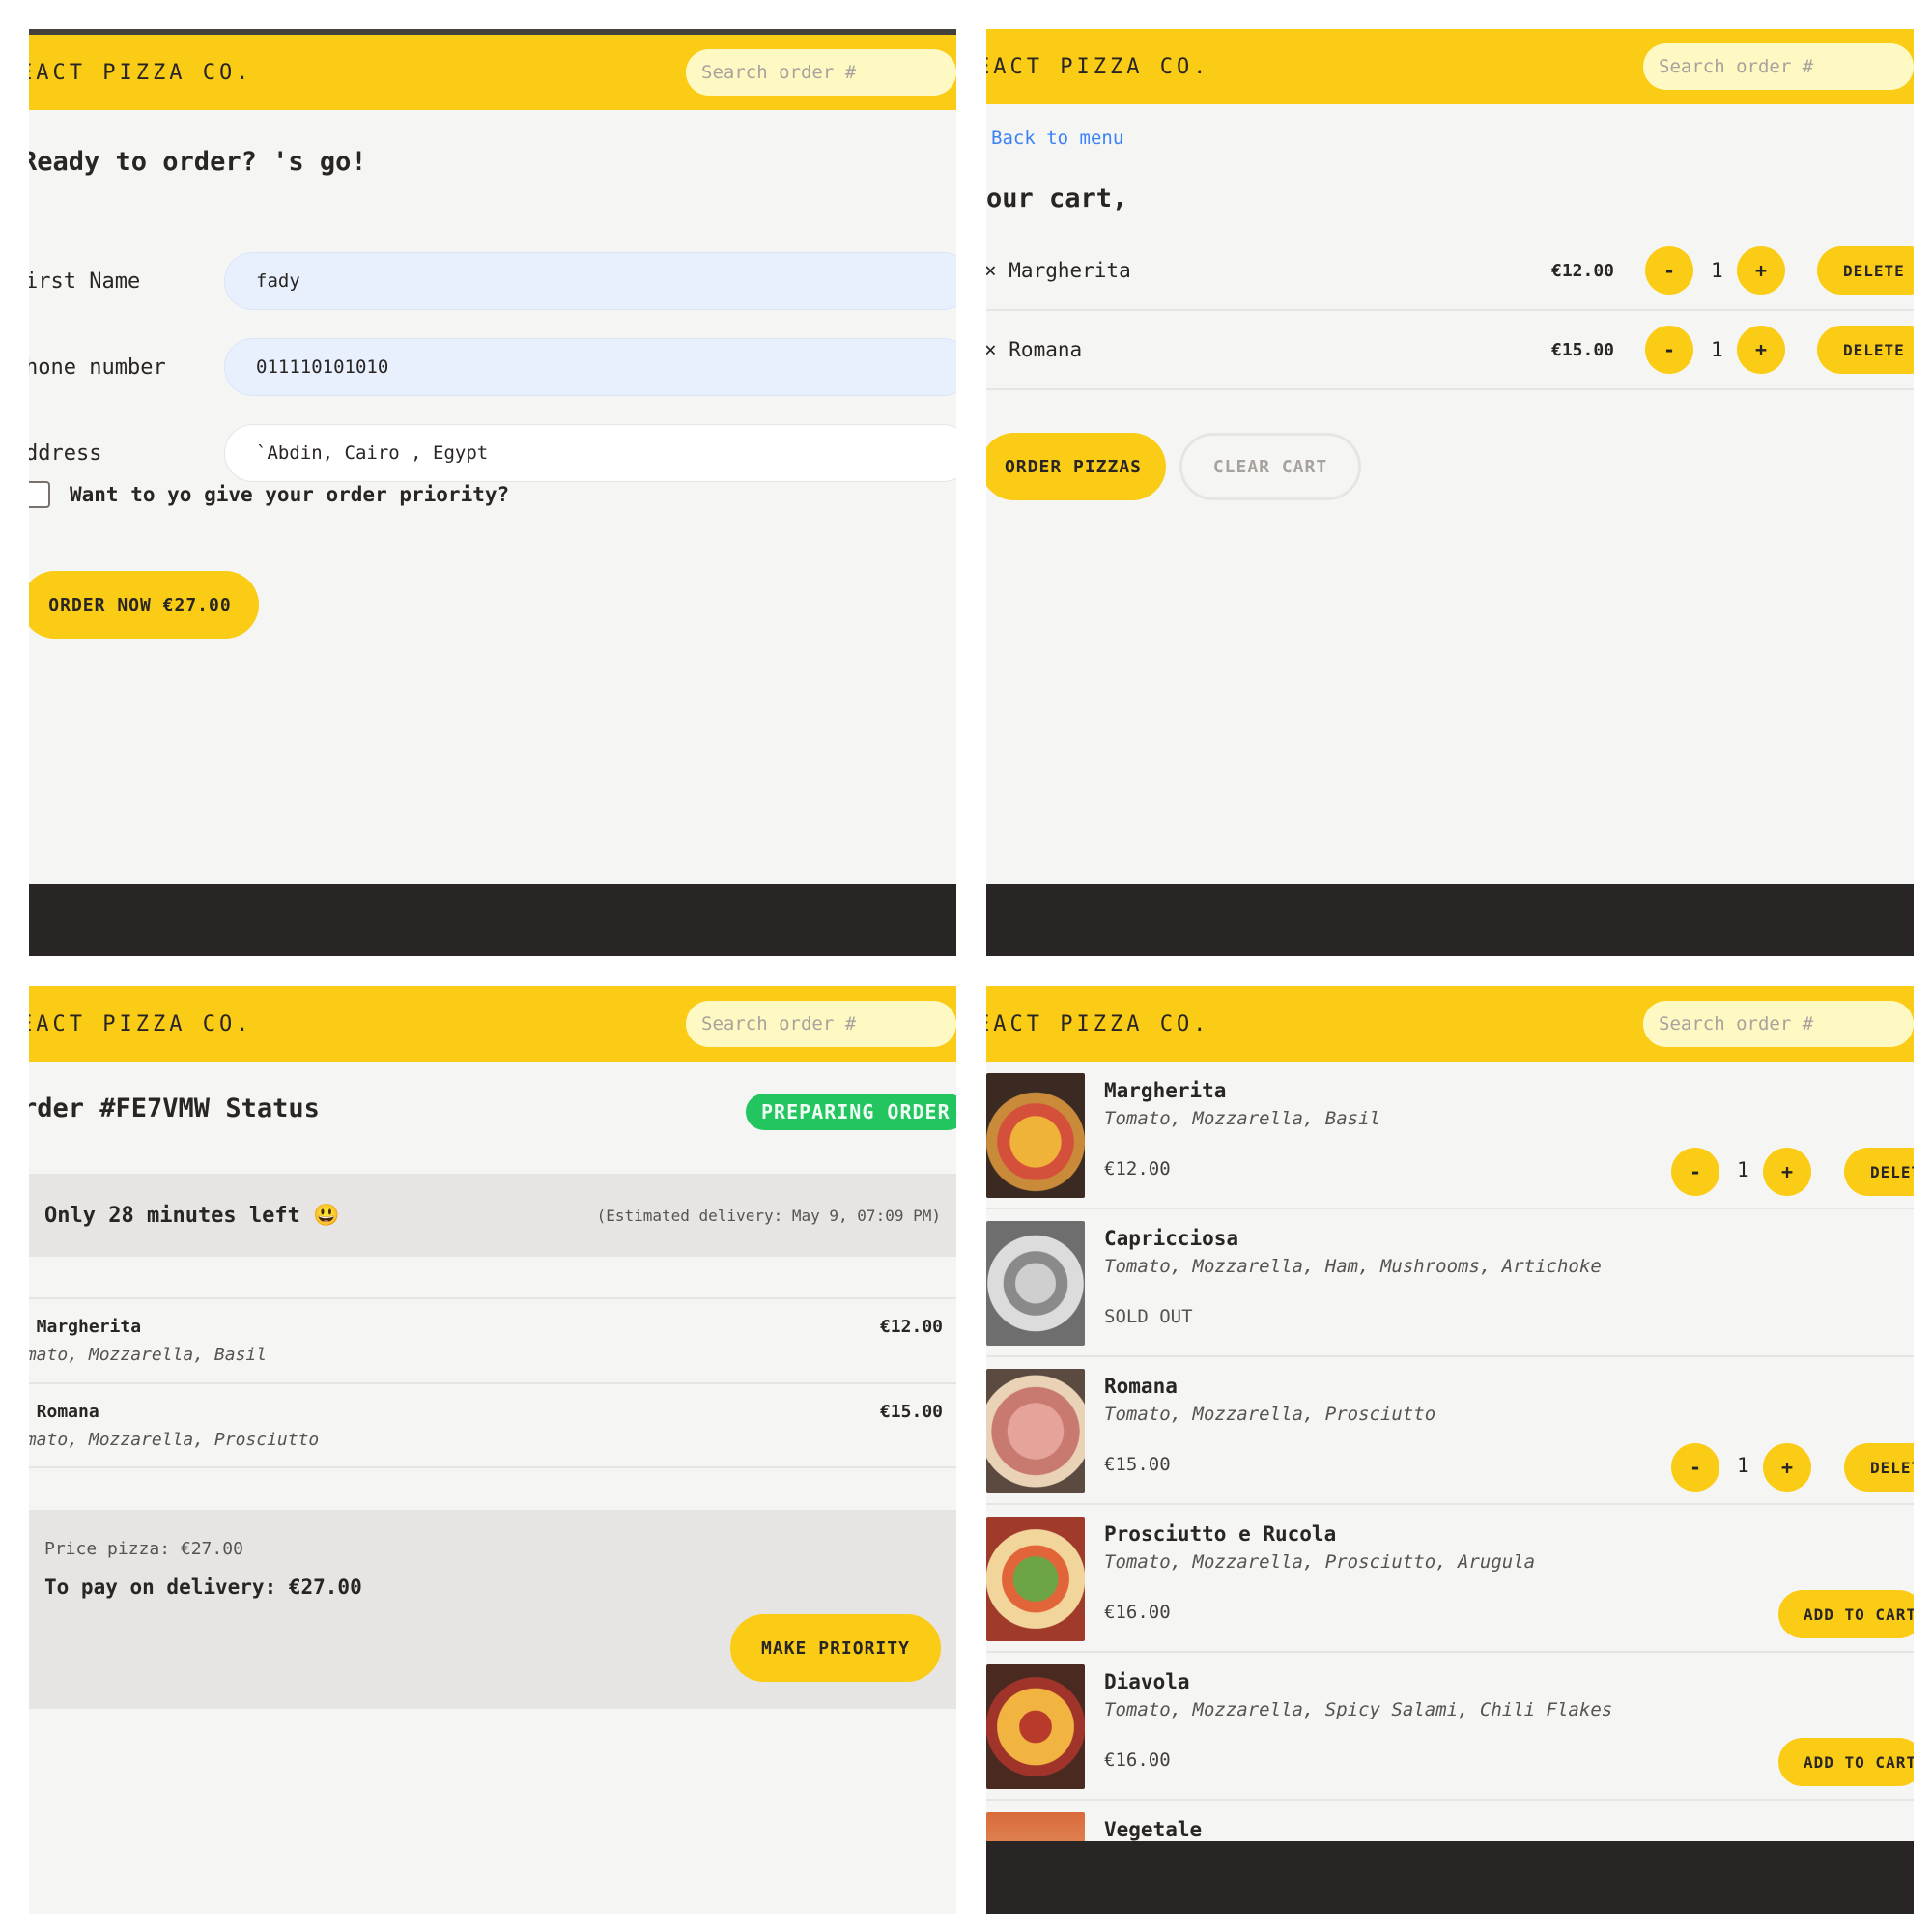  I want to click on order-item-ingredients: omato, Mozzarella, Basil, so click(148, 1355).